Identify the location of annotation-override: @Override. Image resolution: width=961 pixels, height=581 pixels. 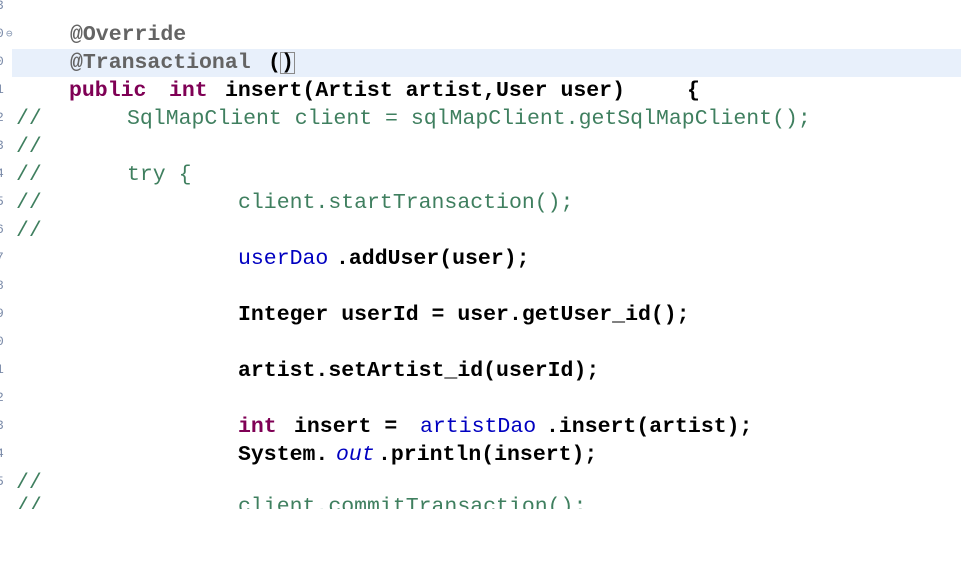
(128, 35).